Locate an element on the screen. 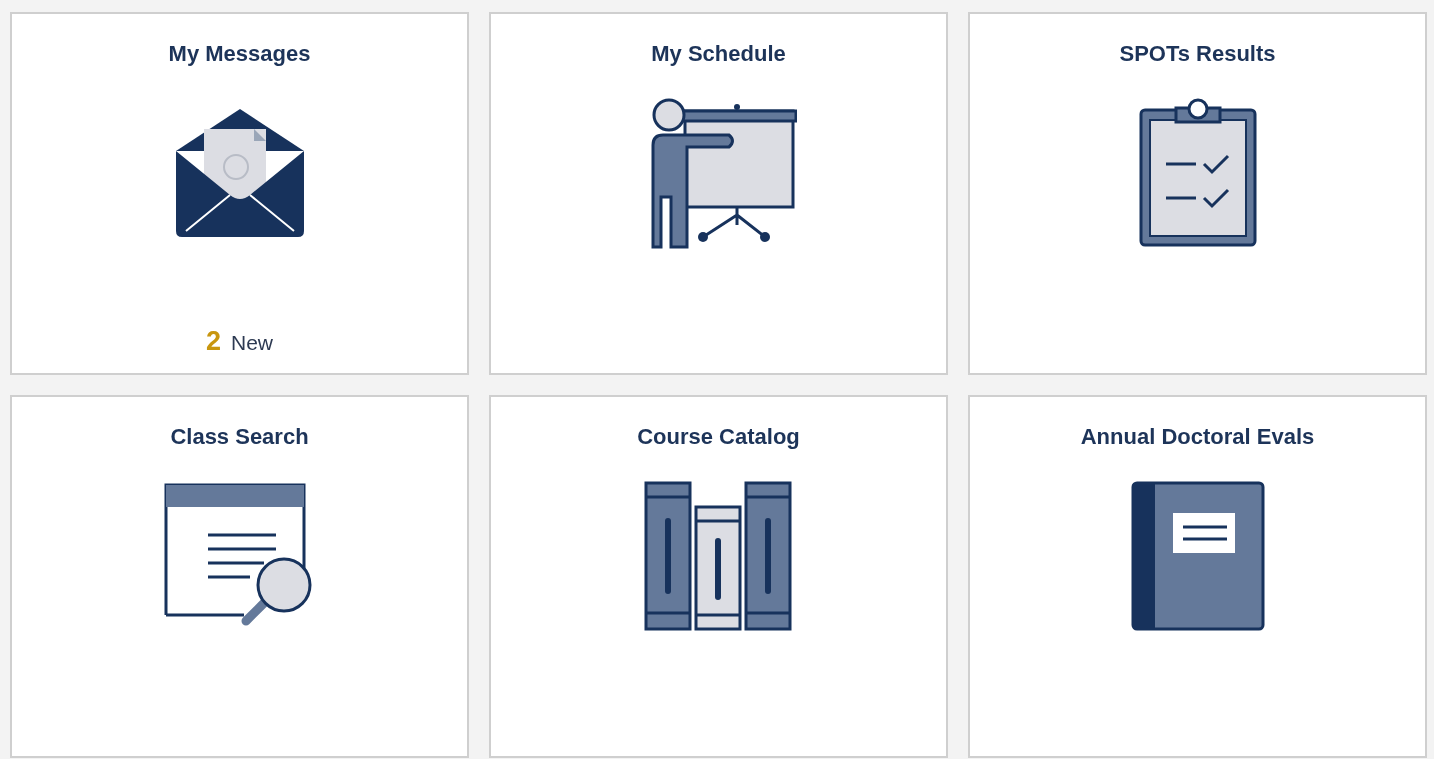  clipboard-icon is located at coordinates (1197, 173).